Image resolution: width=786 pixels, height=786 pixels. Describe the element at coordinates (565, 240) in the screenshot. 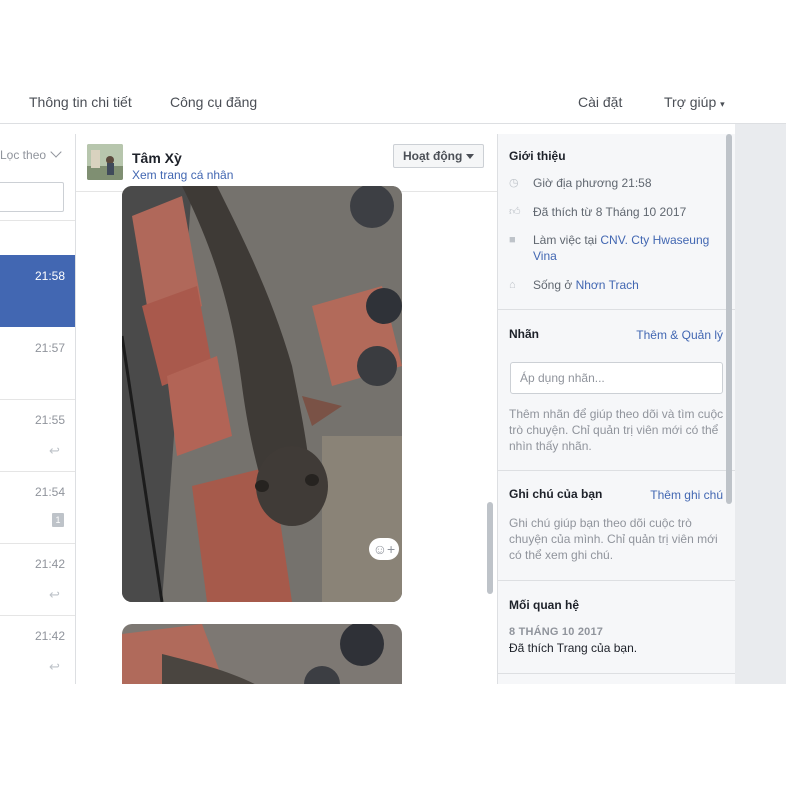

I see `work-prefix: Làm việc tại` at that location.